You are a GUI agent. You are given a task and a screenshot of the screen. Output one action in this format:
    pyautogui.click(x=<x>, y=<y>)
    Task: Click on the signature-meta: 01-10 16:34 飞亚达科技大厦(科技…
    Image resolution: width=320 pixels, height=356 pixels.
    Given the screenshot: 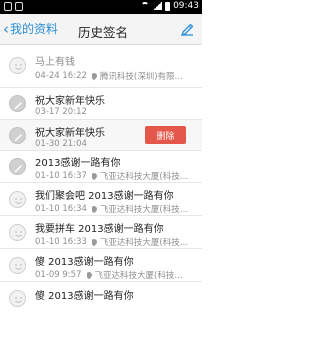 What is the action you would take?
    pyautogui.click(x=118, y=209)
    